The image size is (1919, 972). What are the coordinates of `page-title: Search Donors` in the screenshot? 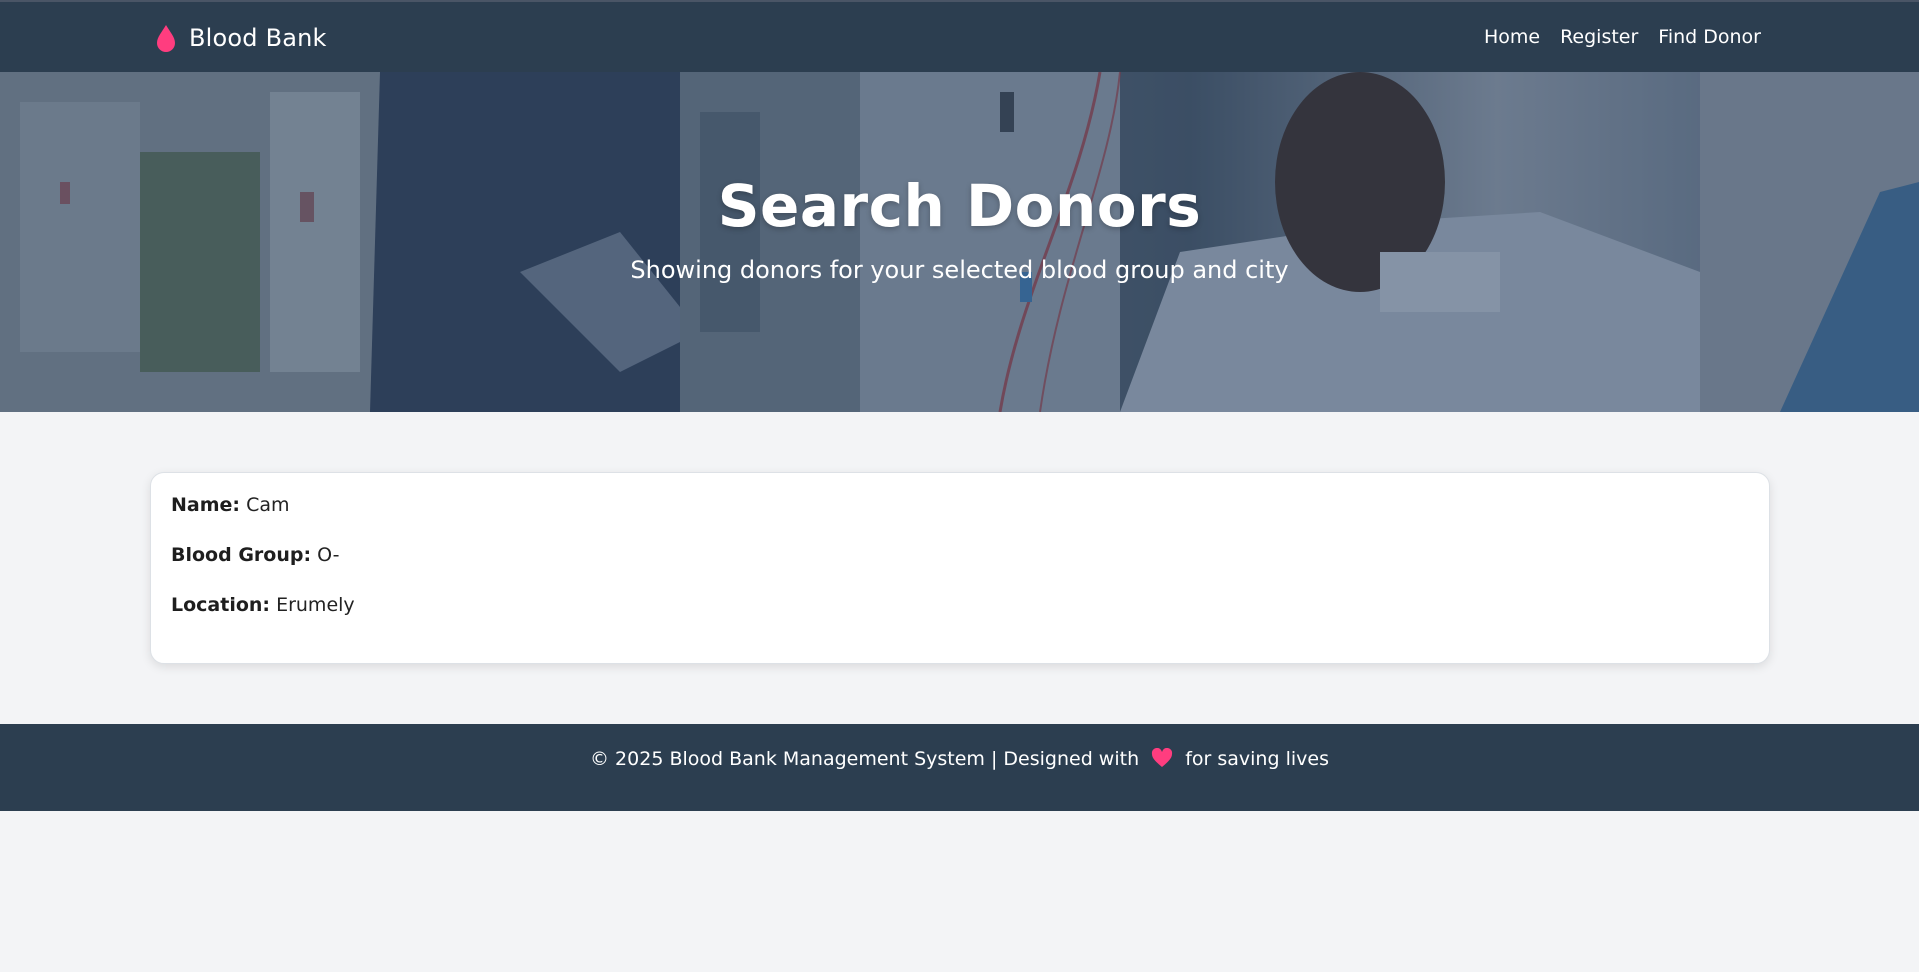 It's located at (959, 206).